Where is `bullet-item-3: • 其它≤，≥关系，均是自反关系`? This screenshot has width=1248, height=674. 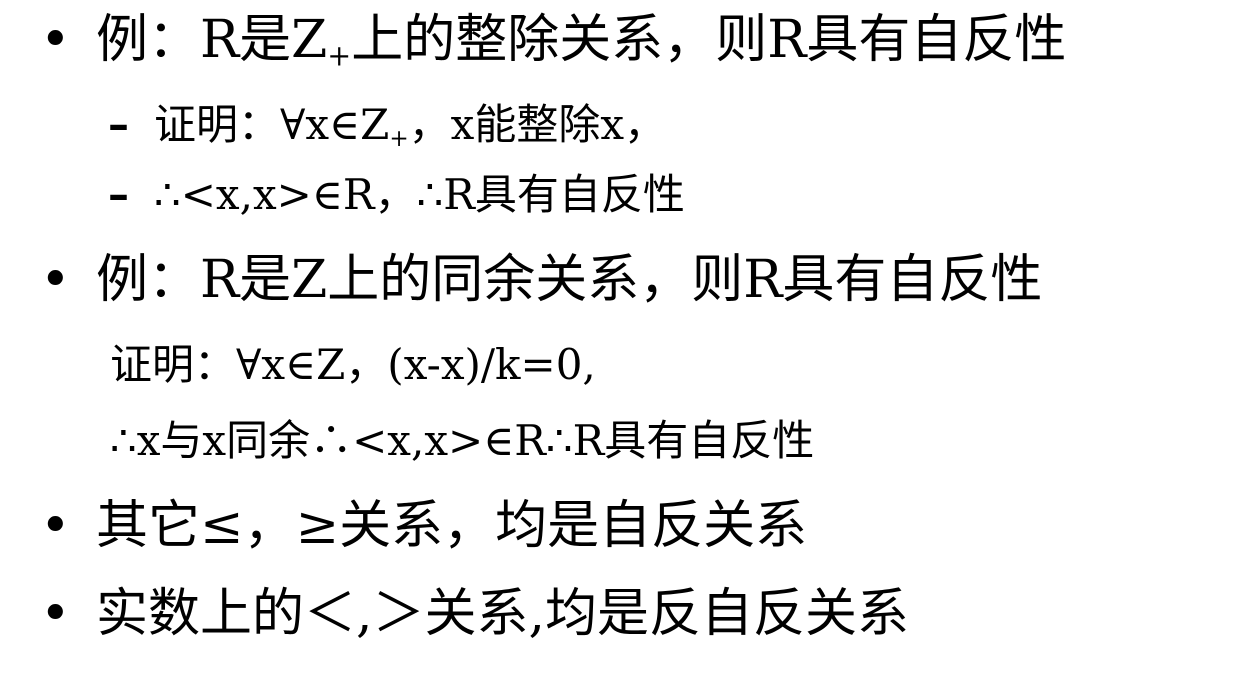 bullet-item-3: • 其它≤，≥关系，均是自反关系 is located at coordinates (423, 526).